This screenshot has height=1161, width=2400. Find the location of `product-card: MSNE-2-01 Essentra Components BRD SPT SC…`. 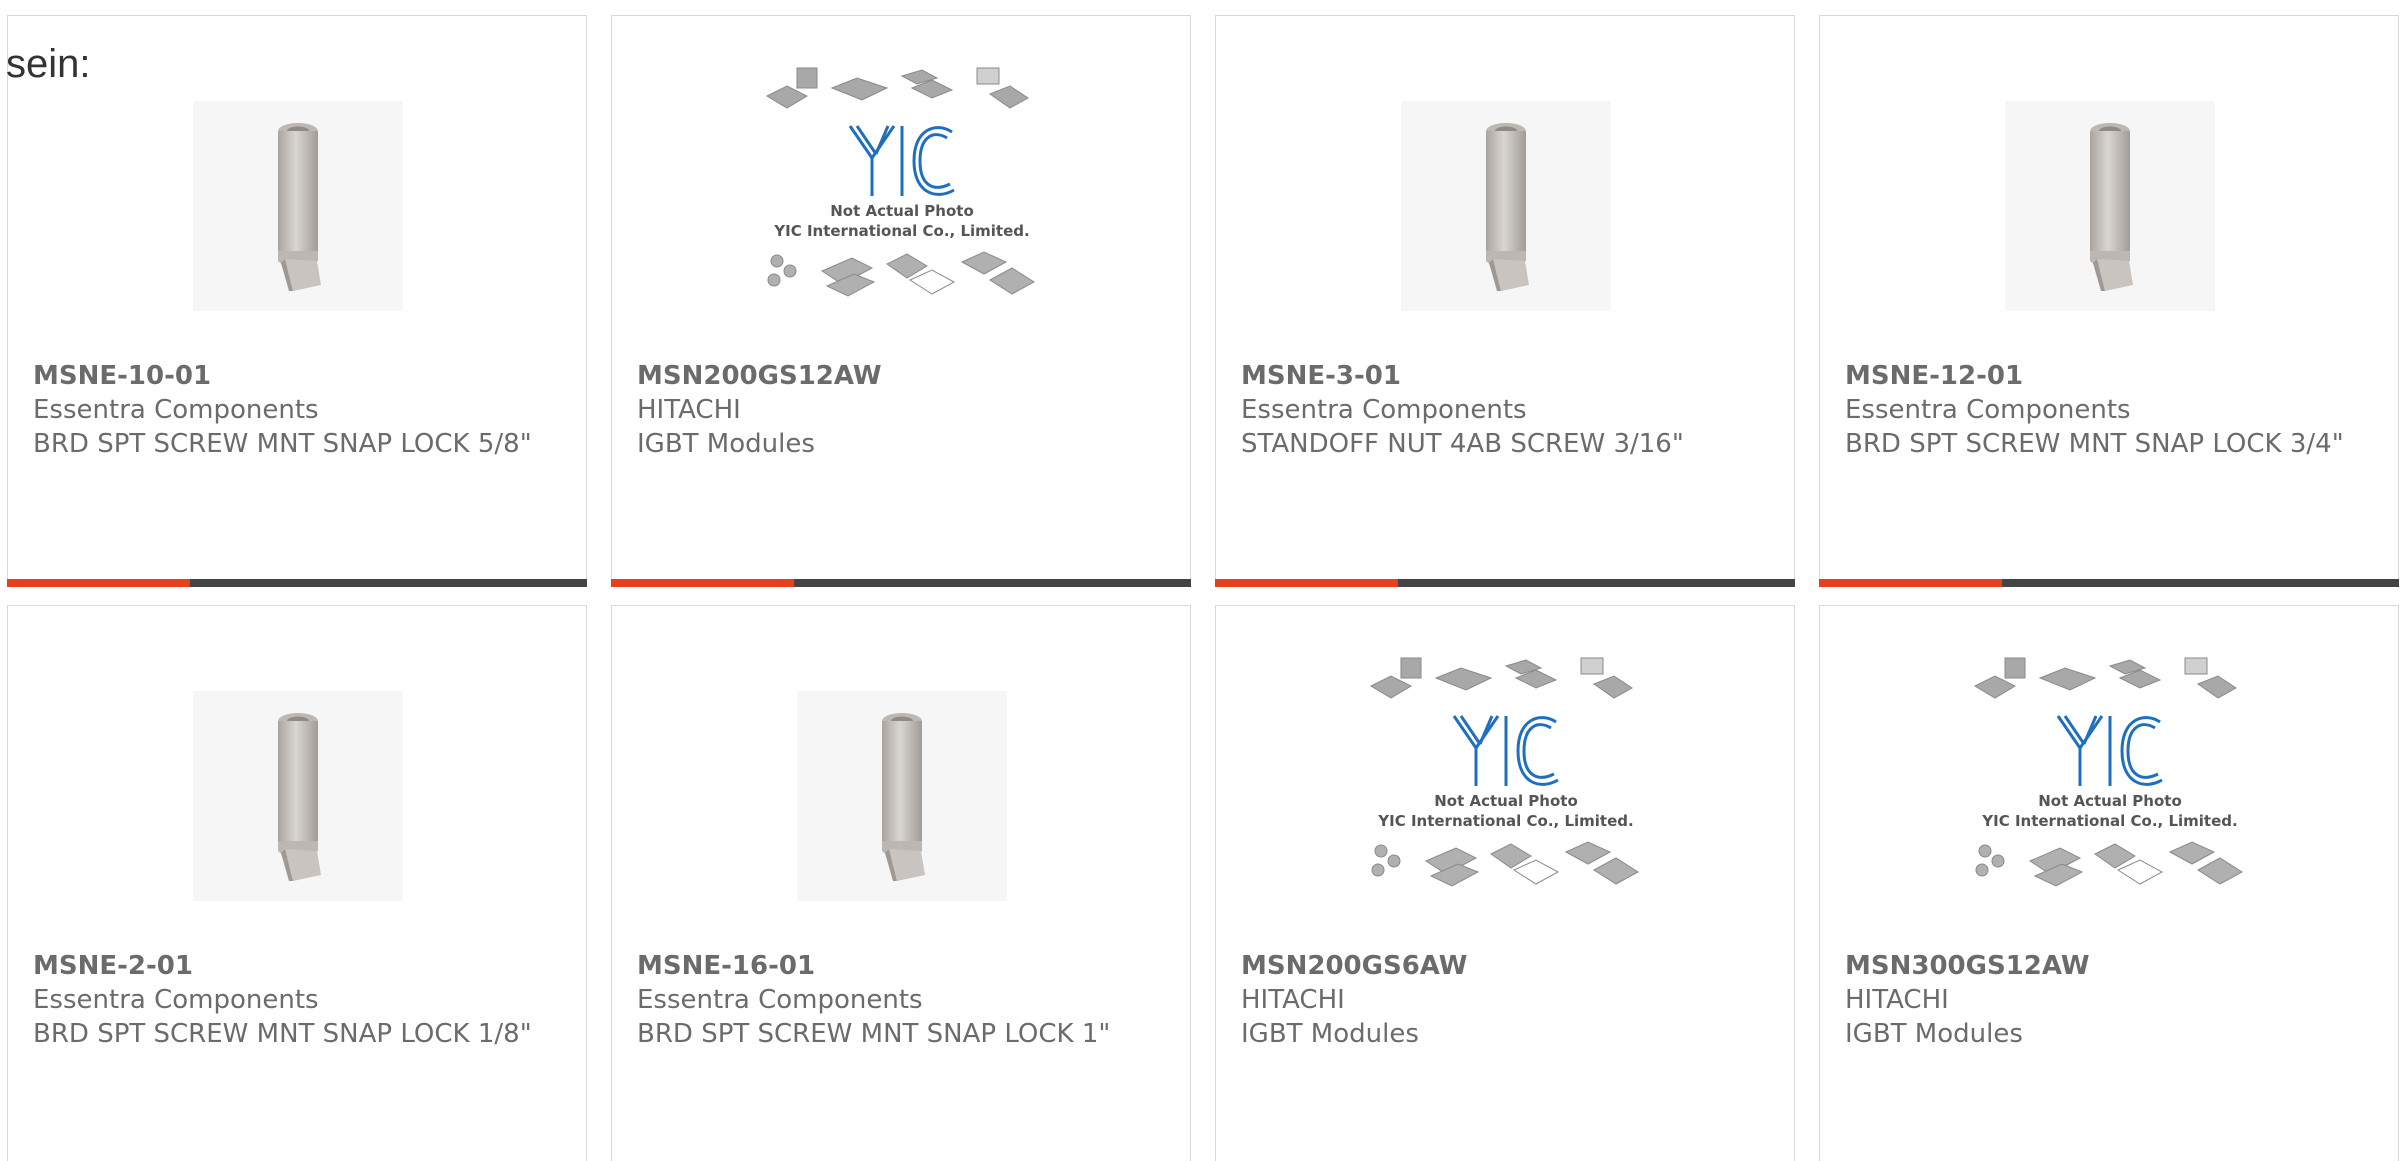

product-card: MSNE-2-01 Essentra Components BRD SPT SC… is located at coordinates (297, 883).